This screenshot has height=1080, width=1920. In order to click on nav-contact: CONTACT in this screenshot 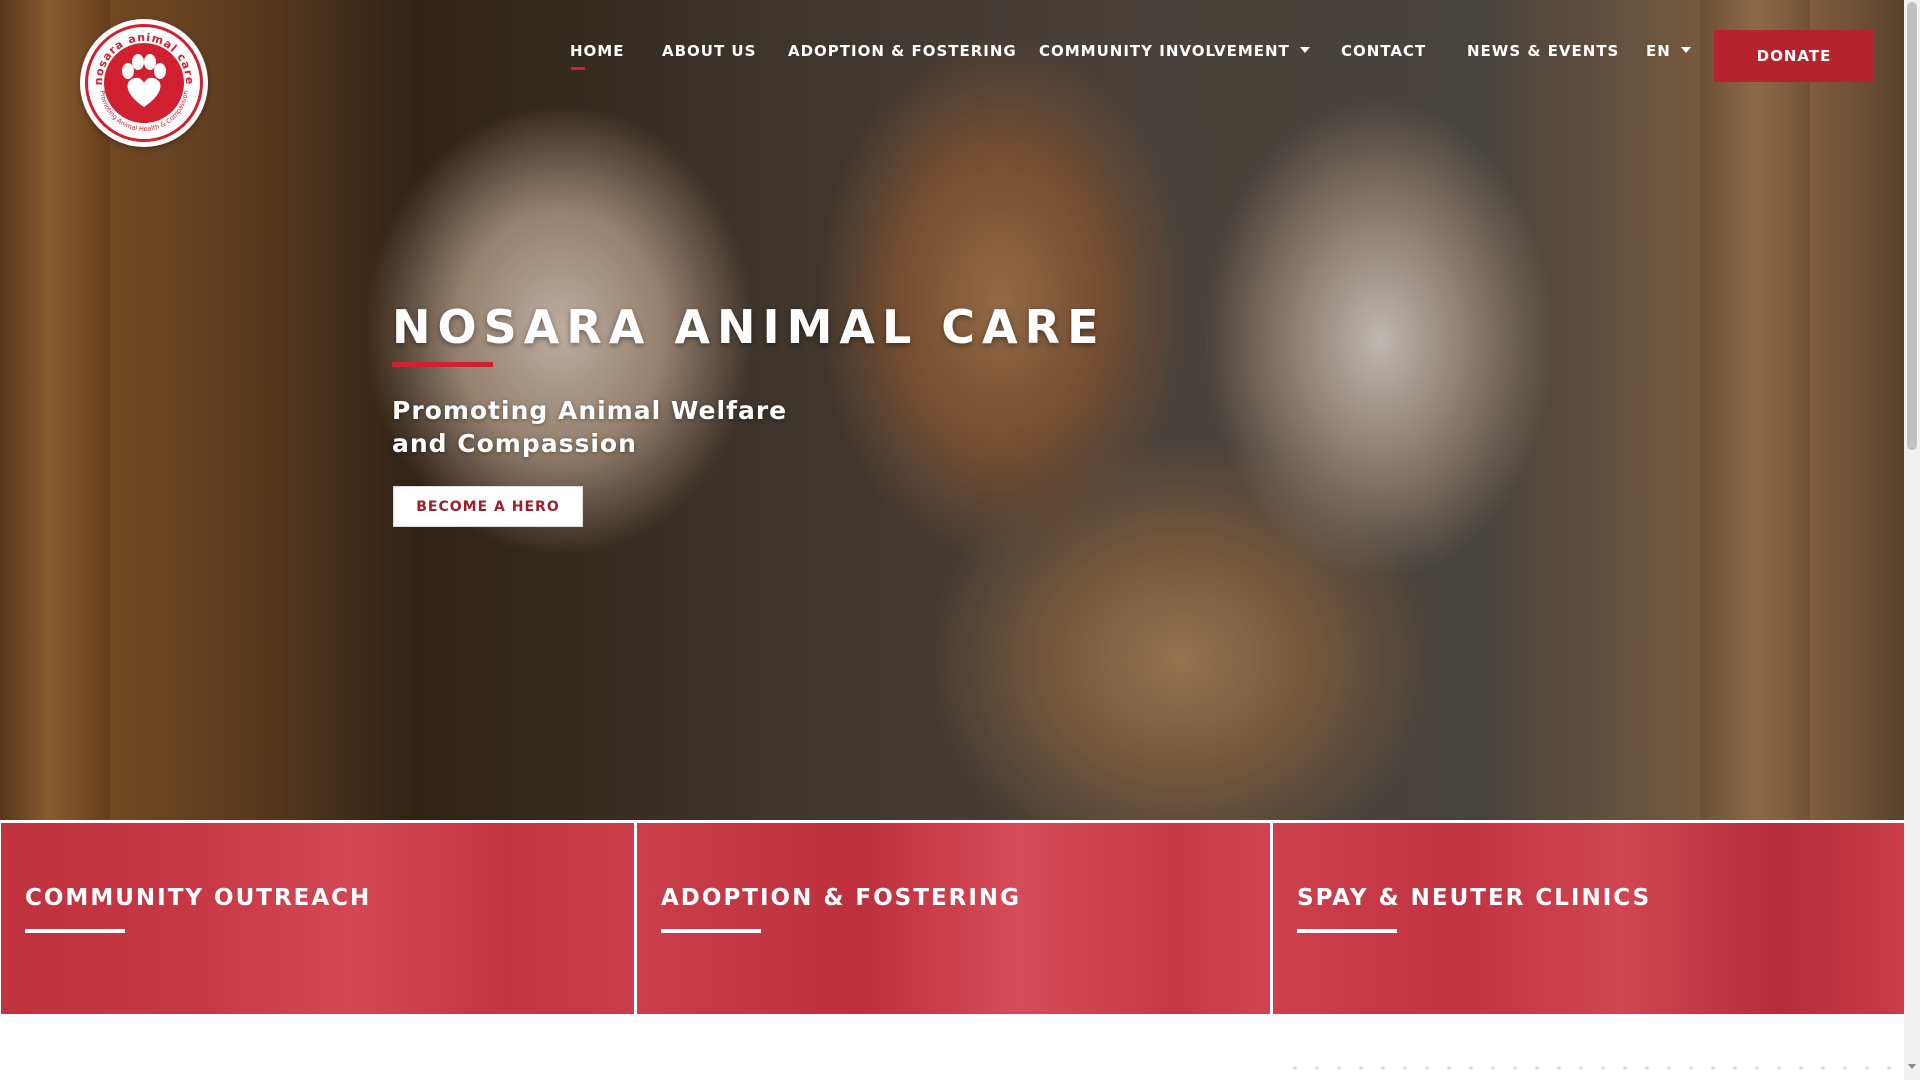, I will do `click(1383, 51)`.